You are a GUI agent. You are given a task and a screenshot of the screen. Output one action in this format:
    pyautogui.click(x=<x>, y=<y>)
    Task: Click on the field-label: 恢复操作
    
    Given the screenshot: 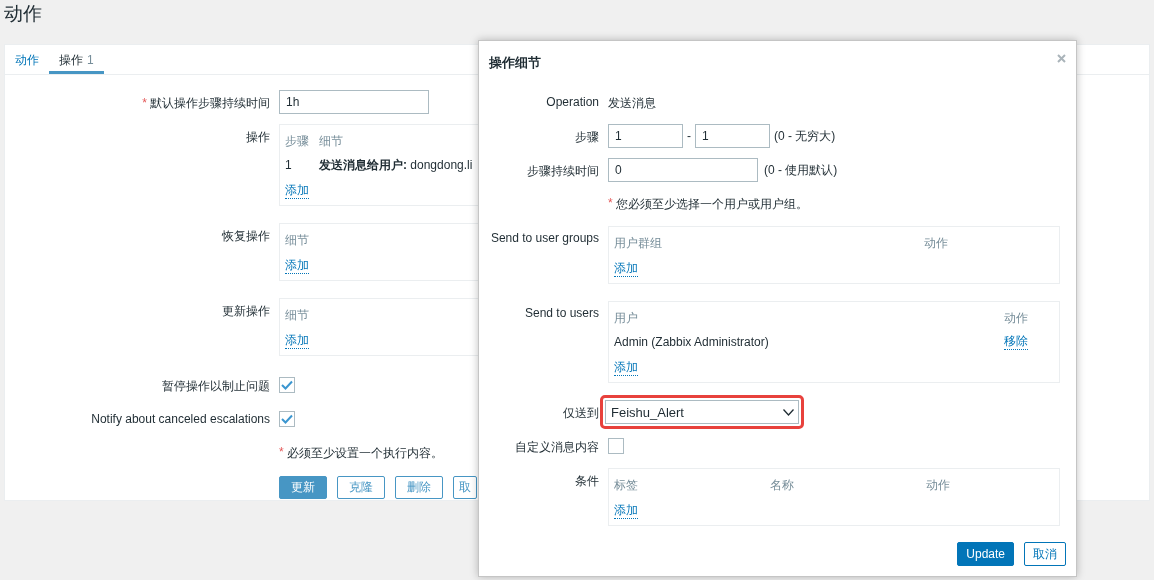 What is the action you would take?
    pyautogui.click(x=246, y=236)
    